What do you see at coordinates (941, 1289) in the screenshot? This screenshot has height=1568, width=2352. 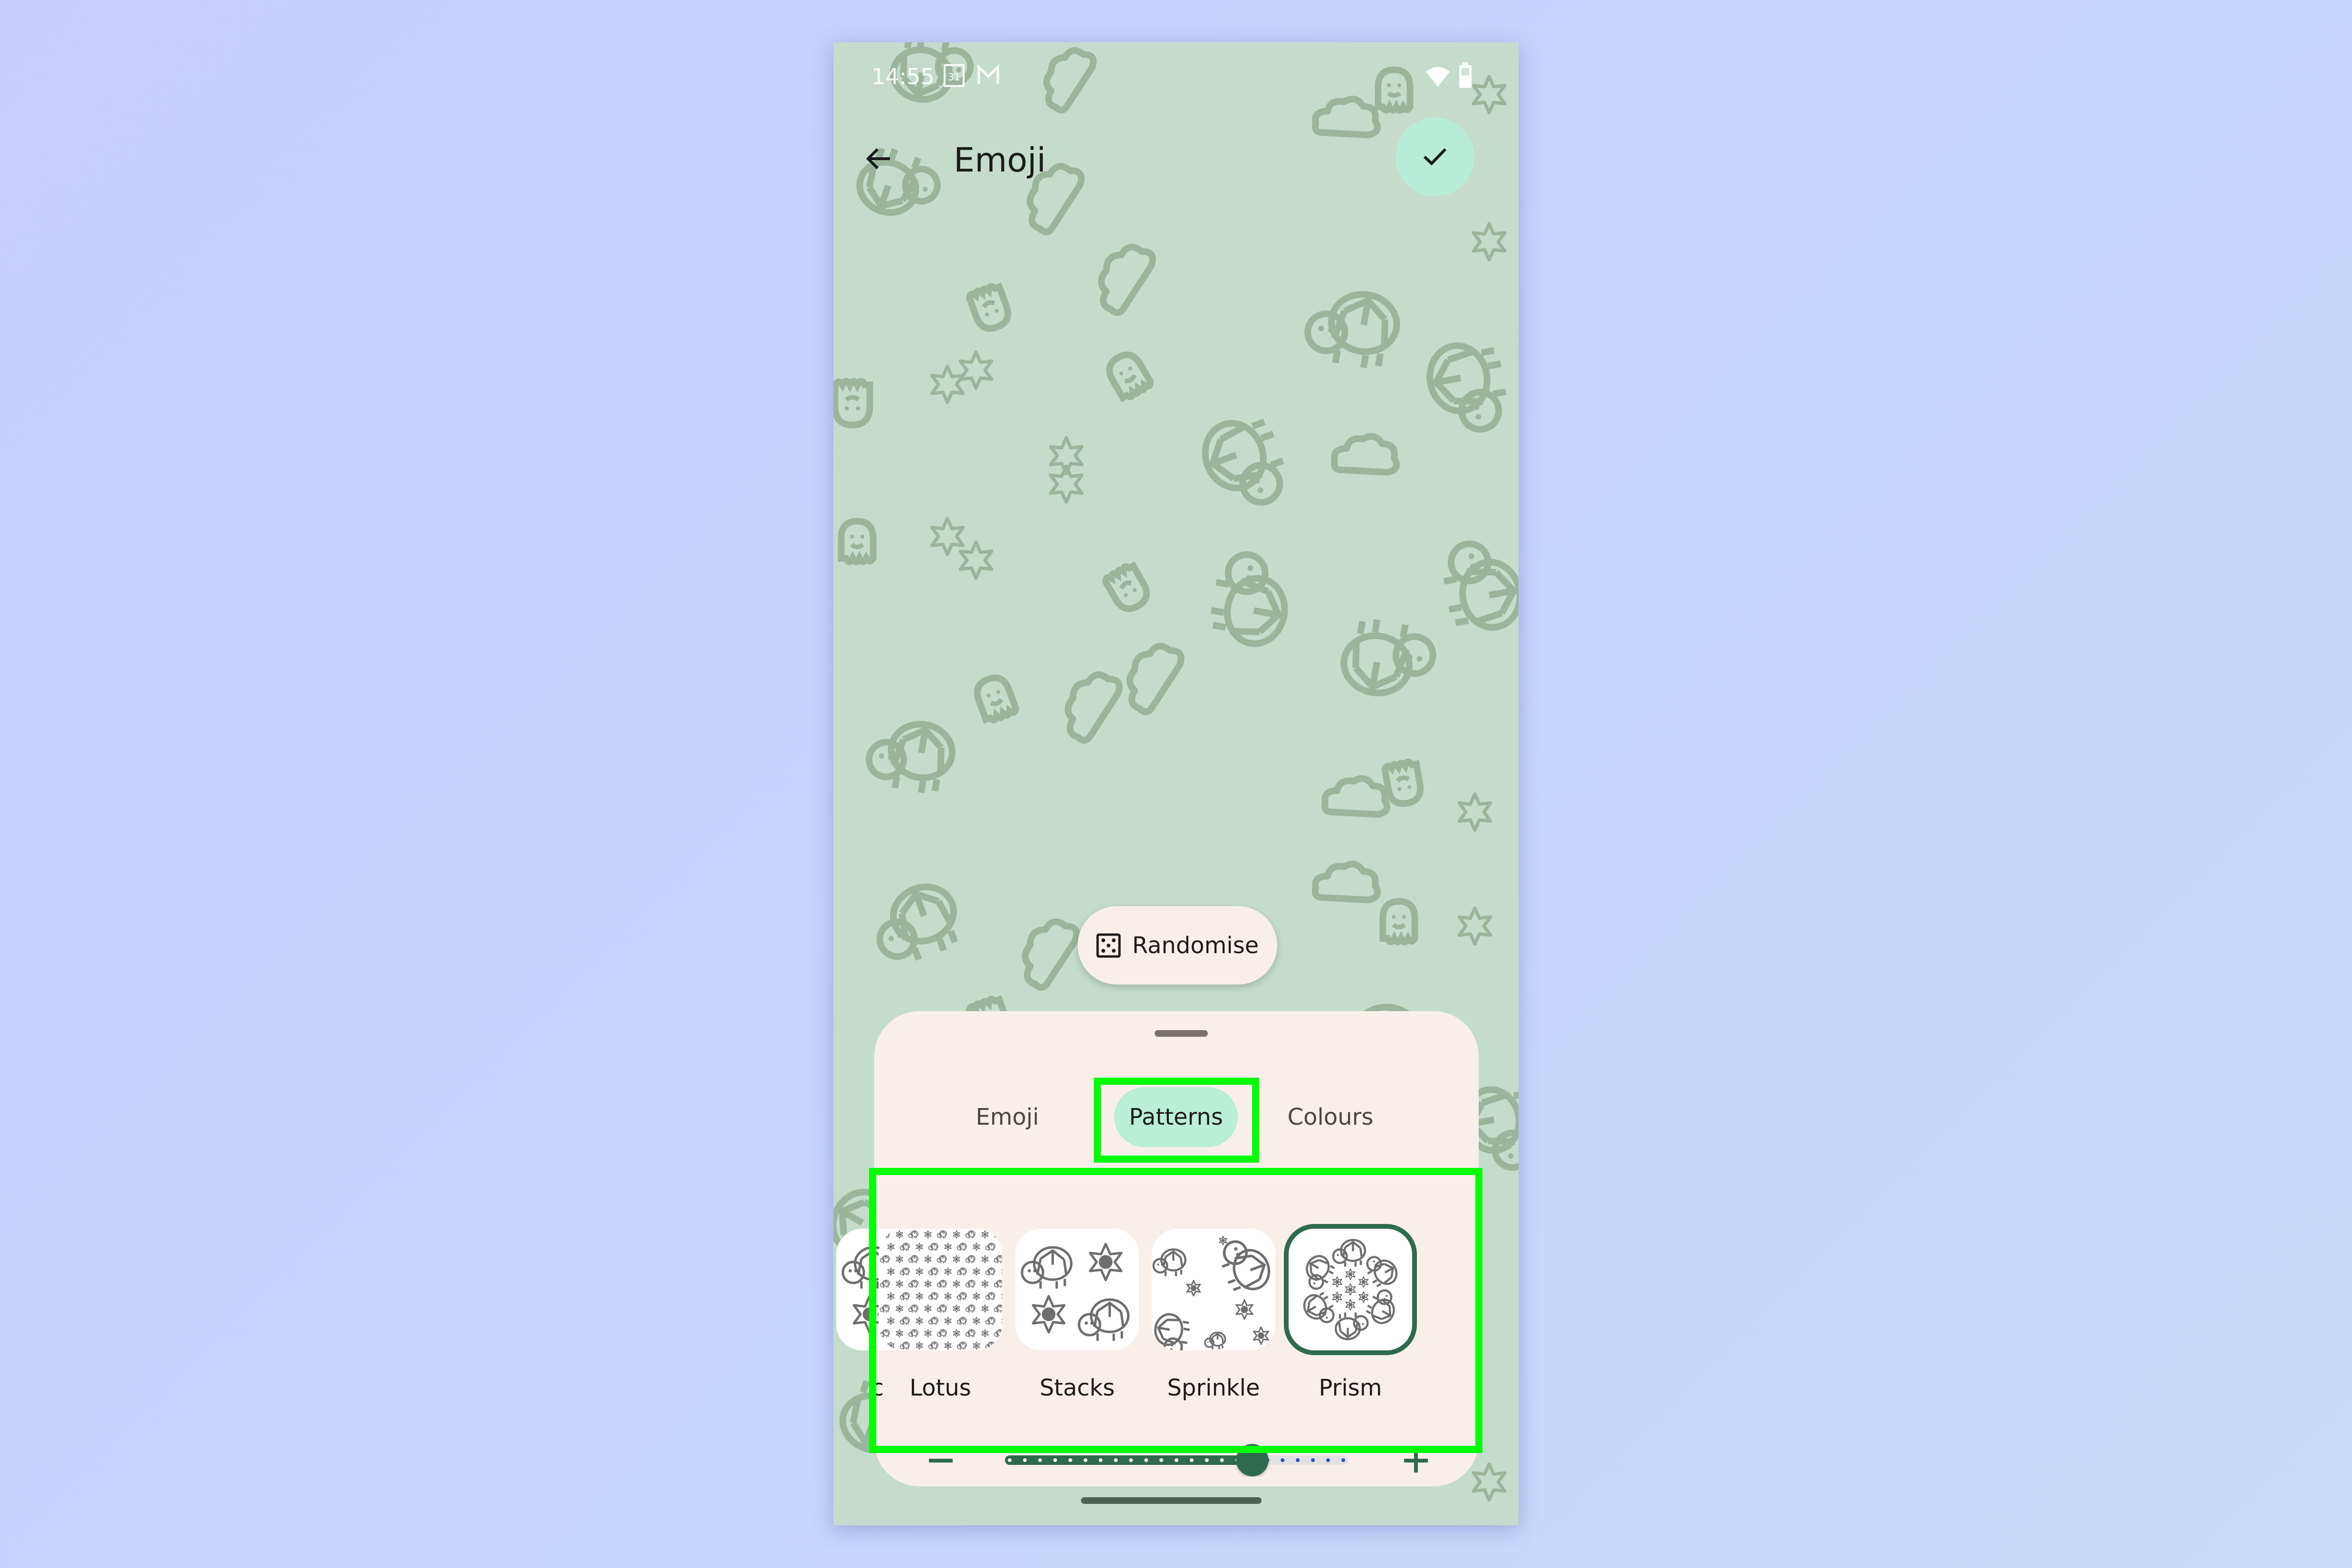 I see `pattern-card-lotus` at bounding box center [941, 1289].